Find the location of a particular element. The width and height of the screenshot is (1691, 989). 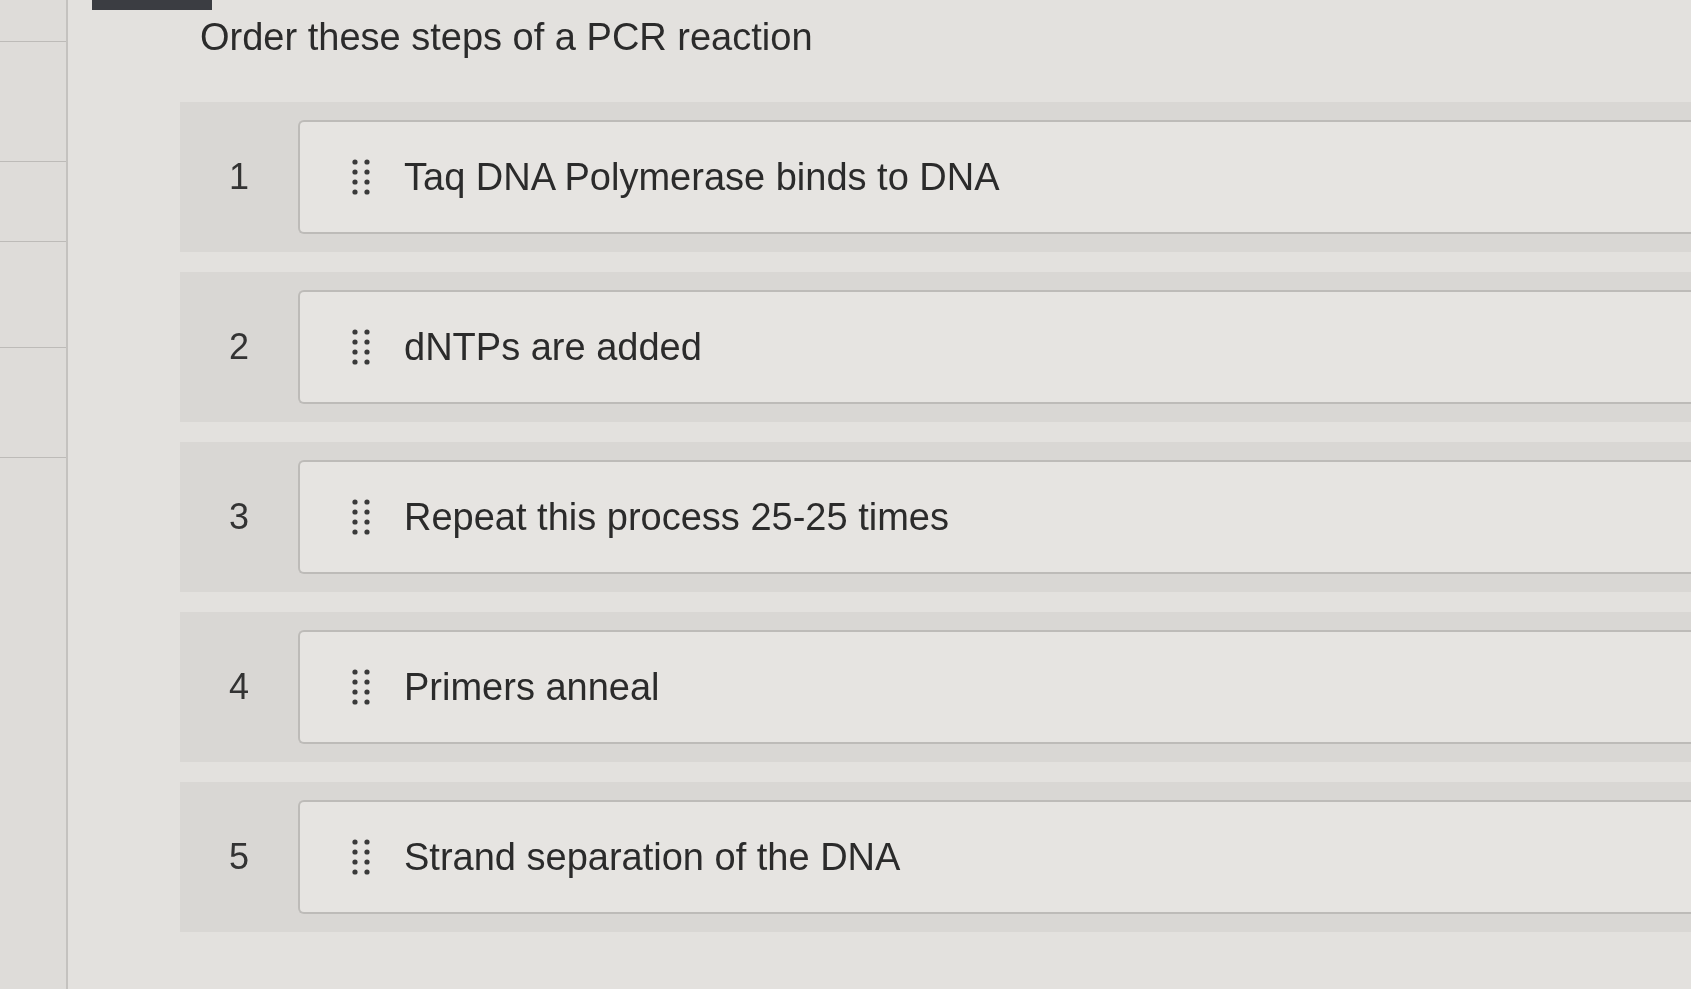

draggable-step-card: Repeat this process 25-25 times is located at coordinates (994, 517).